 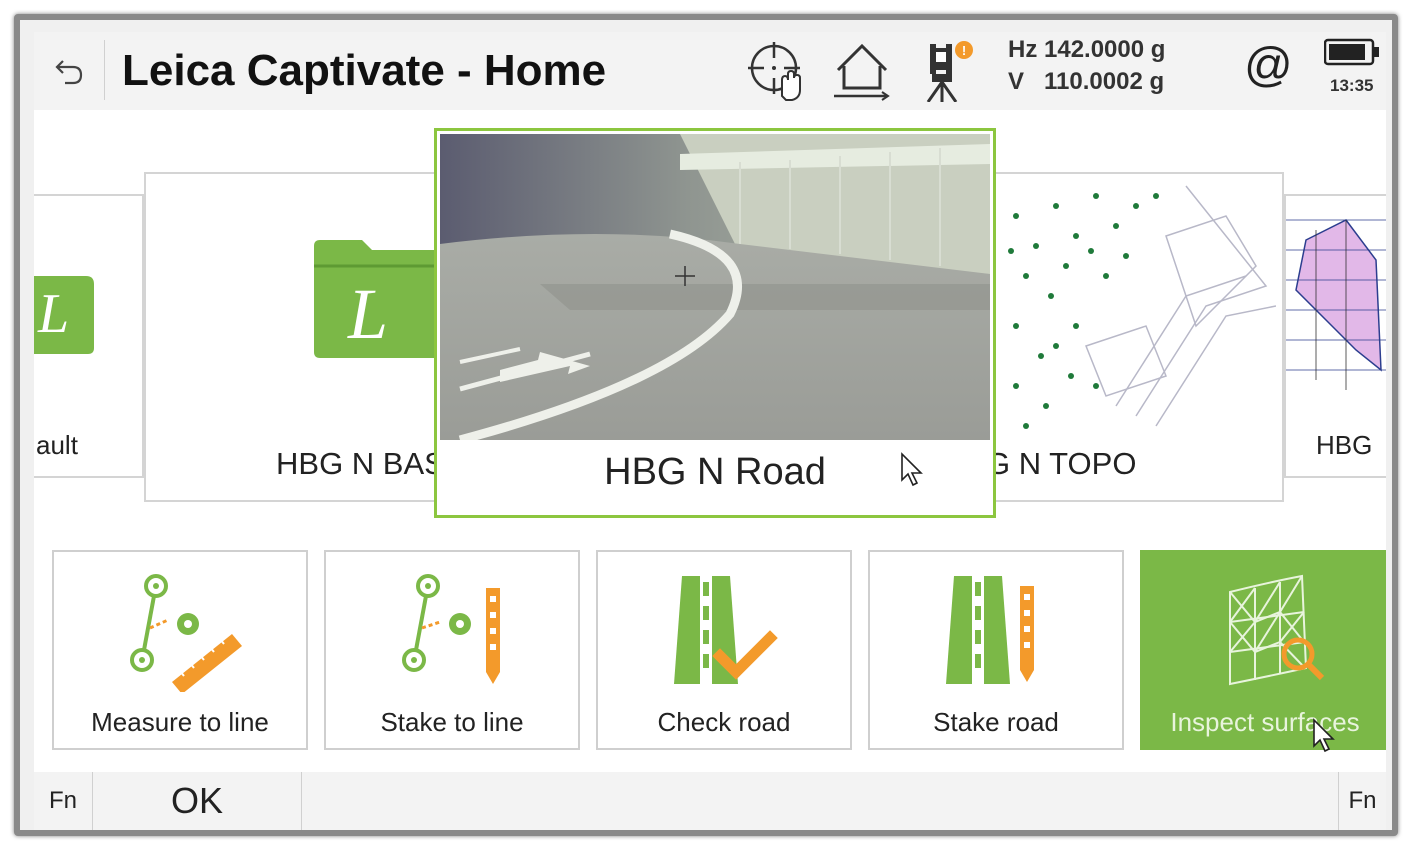 I want to click on job-card-hbg-n-bas: L HBG N BAS, so click(x=304, y=337).